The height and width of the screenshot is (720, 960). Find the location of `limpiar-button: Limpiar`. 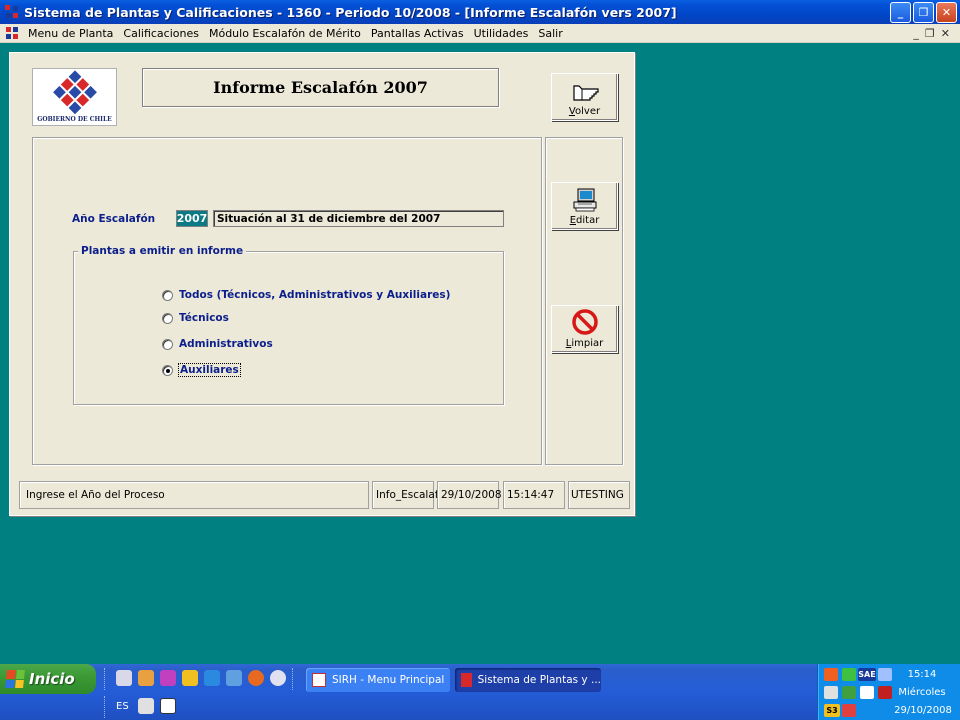

limpiar-button: Limpiar is located at coordinates (584, 329).